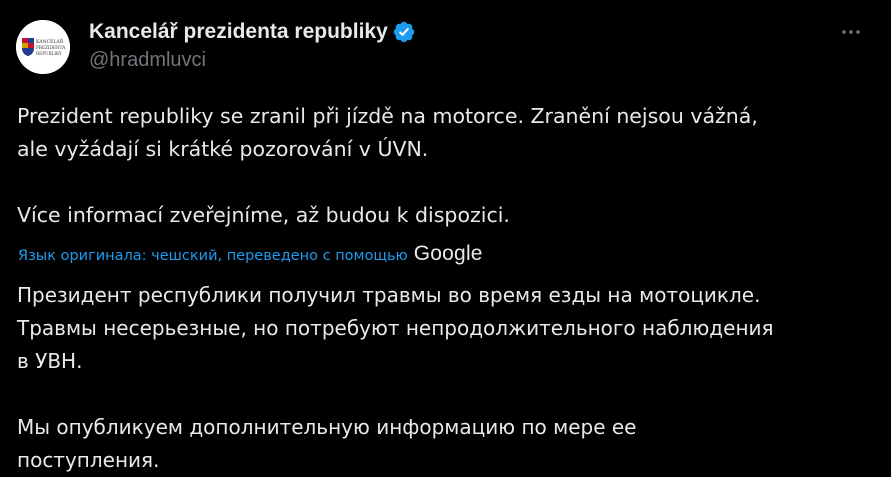 The height and width of the screenshot is (477, 891). Describe the element at coordinates (49, 53) in the screenshot. I see `avatar-text-3: REPUBLIKY` at that location.